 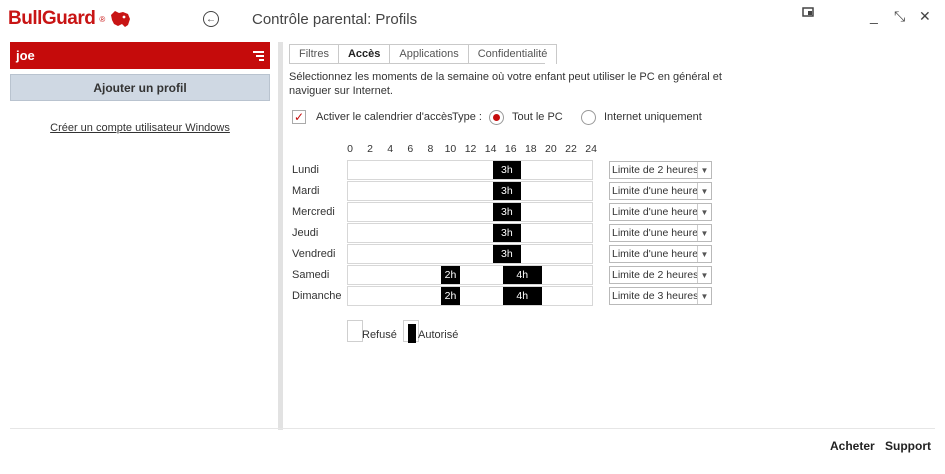 I want to click on radio-whole-pc, so click(x=496, y=117).